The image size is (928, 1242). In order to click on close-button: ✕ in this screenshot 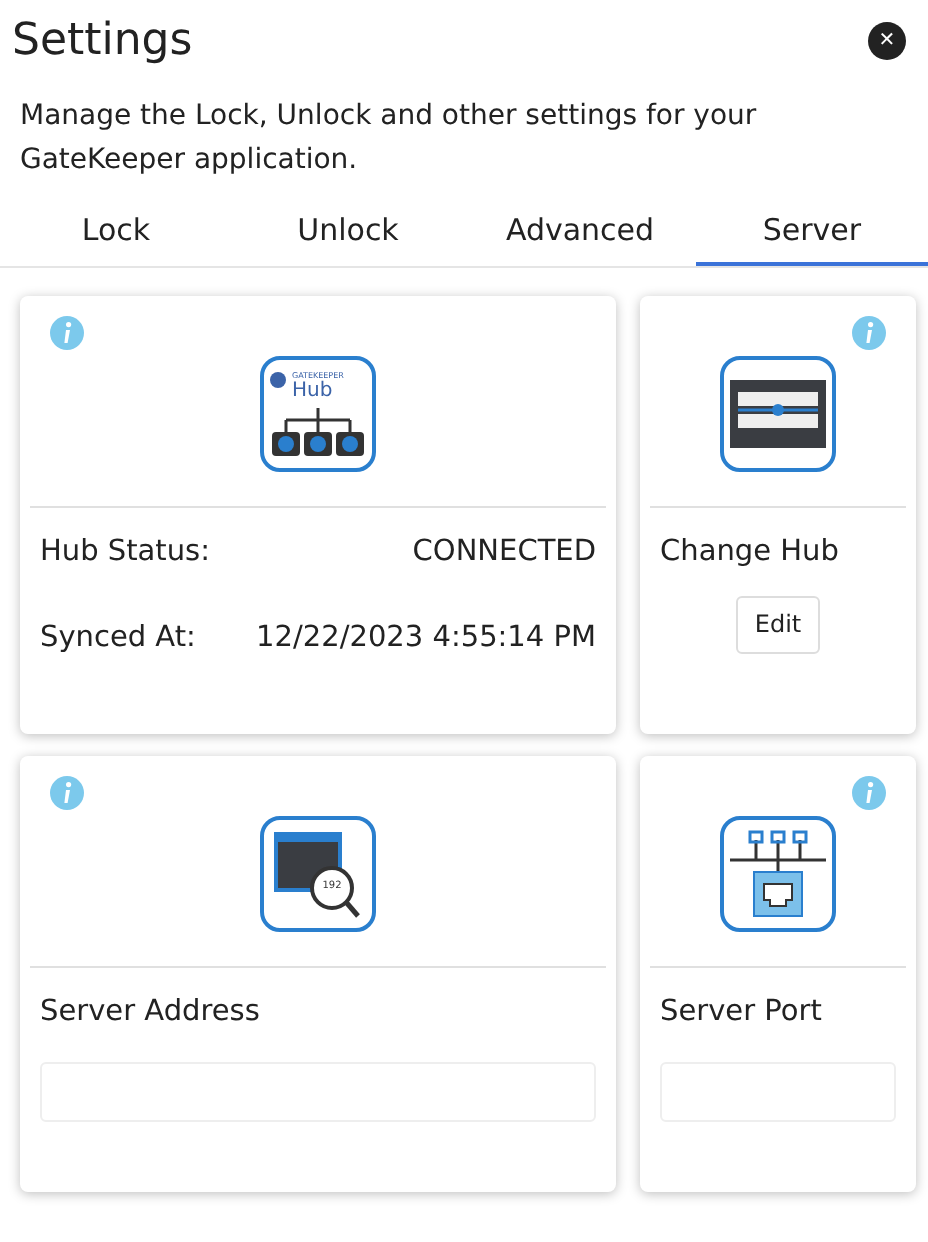, I will do `click(887, 41)`.